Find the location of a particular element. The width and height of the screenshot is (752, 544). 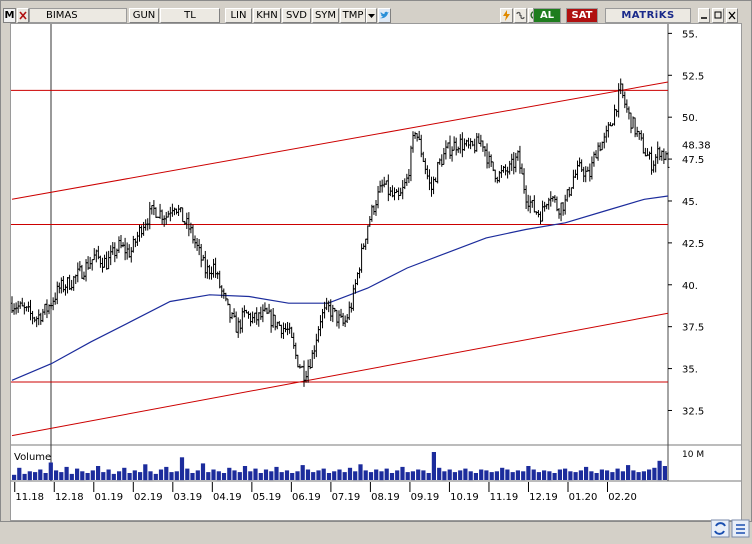

price-axis-label: 35. is located at coordinates (690, 370).